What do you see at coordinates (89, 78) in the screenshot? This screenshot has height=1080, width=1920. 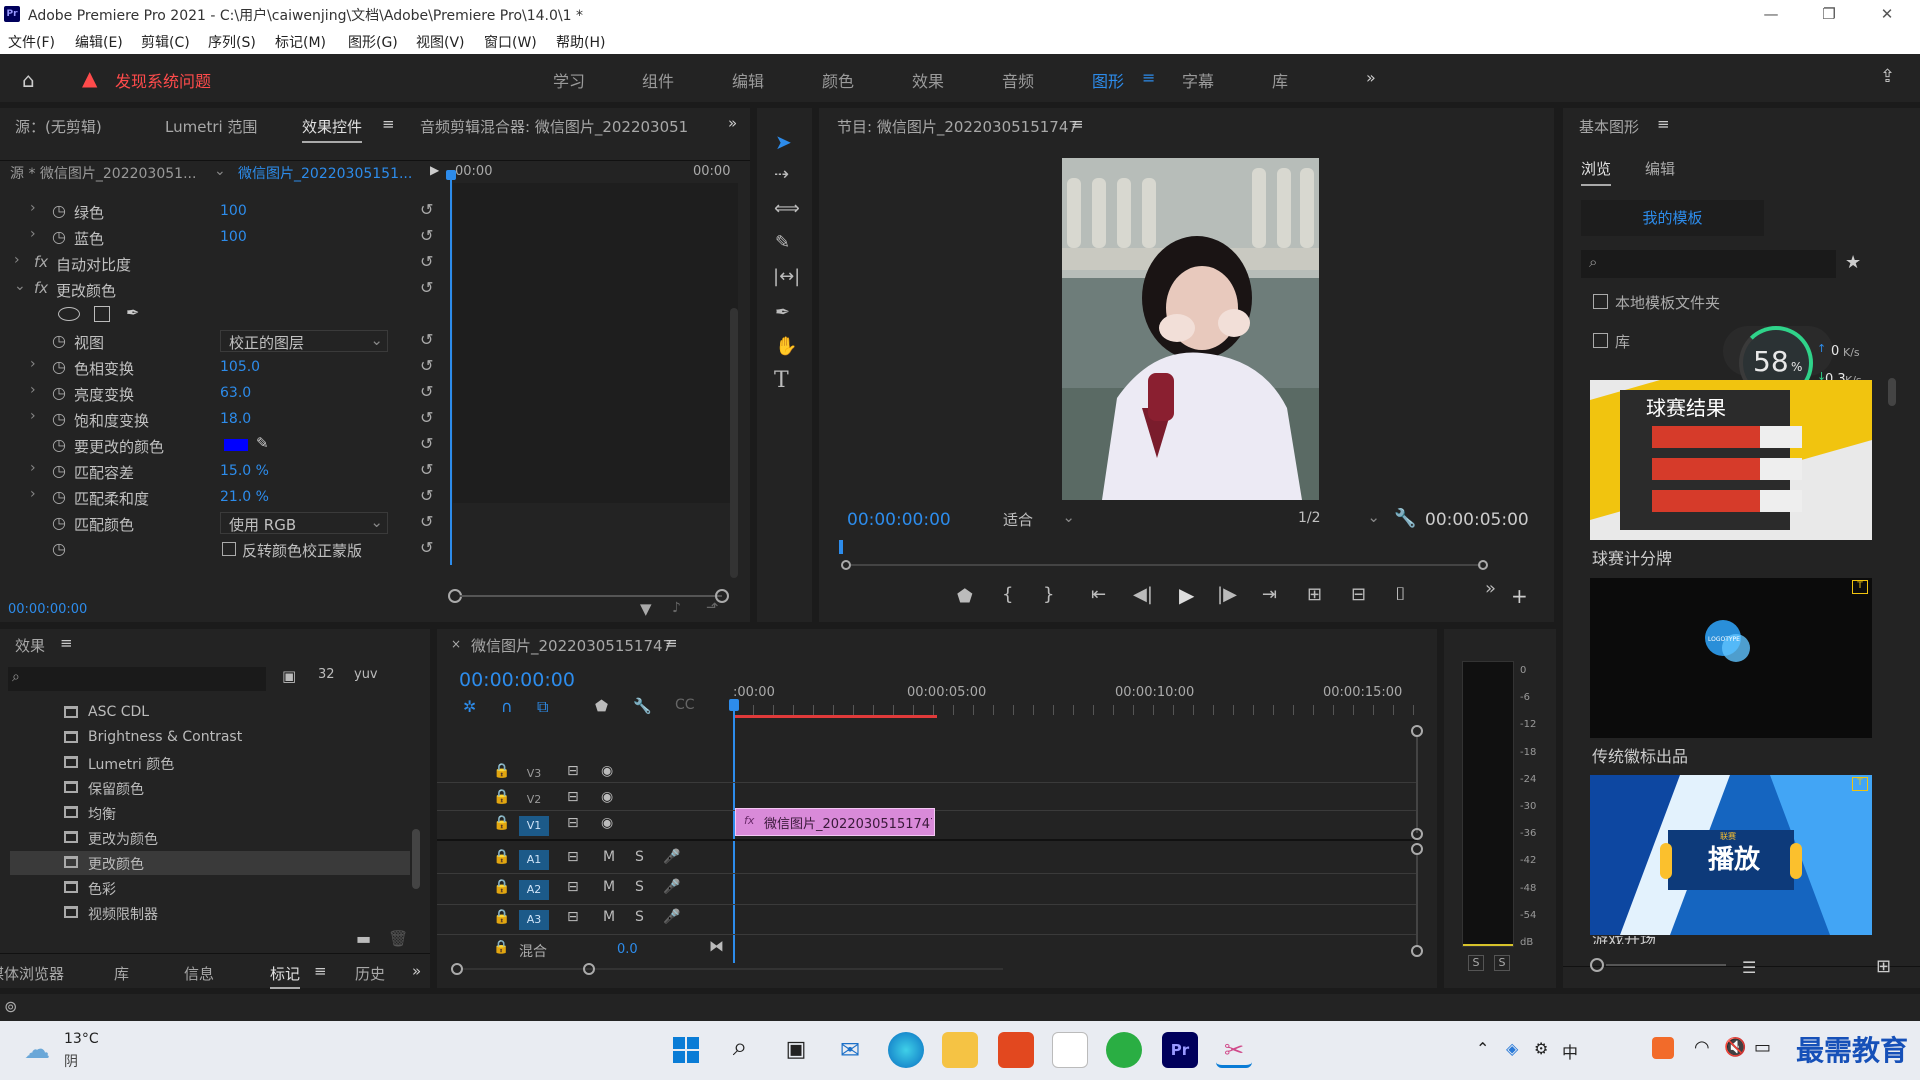 I see `warning-icon: ▲` at bounding box center [89, 78].